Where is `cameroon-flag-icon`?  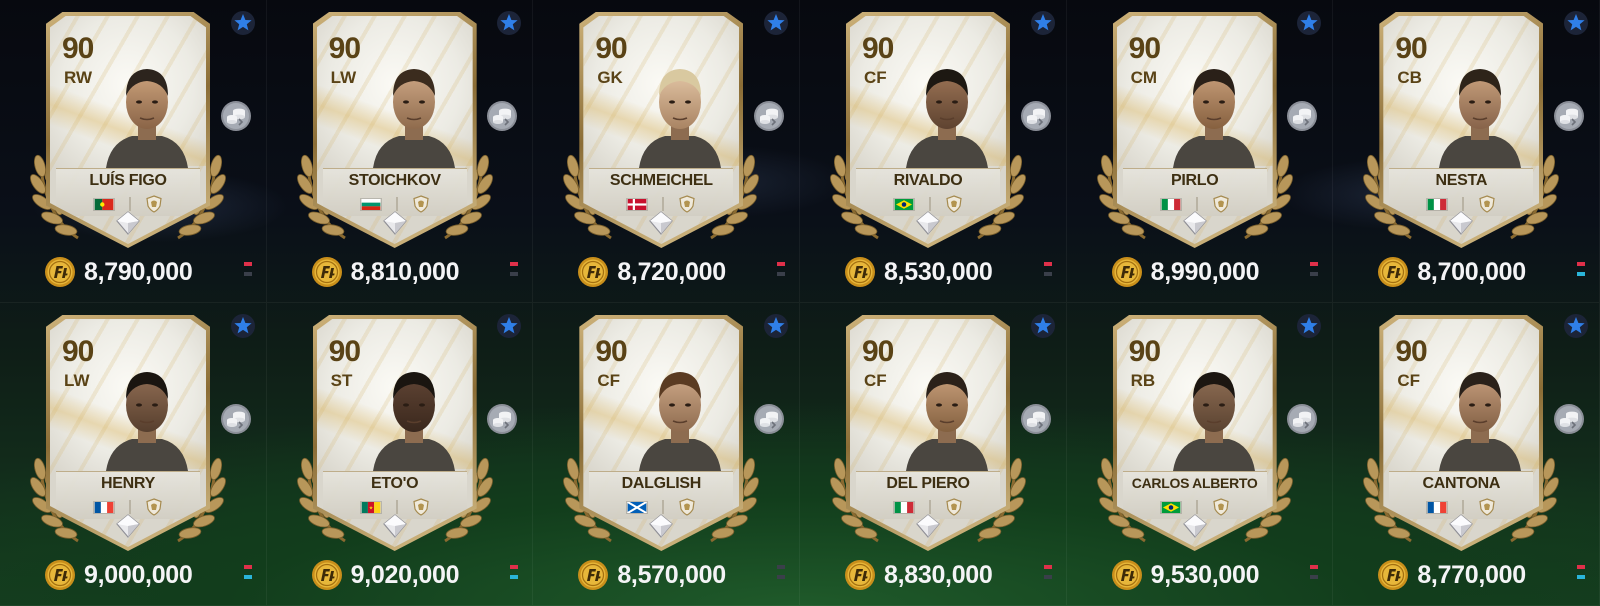
cameroon-flag-icon is located at coordinates (370, 507).